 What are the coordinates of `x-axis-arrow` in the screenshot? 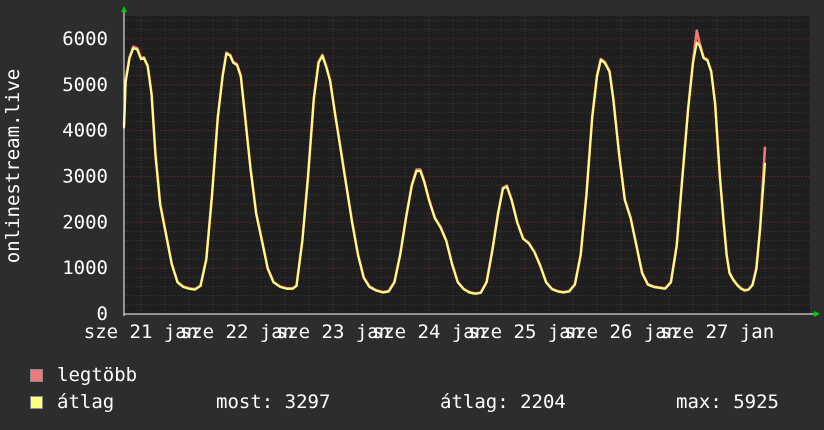 It's located at (817, 314).